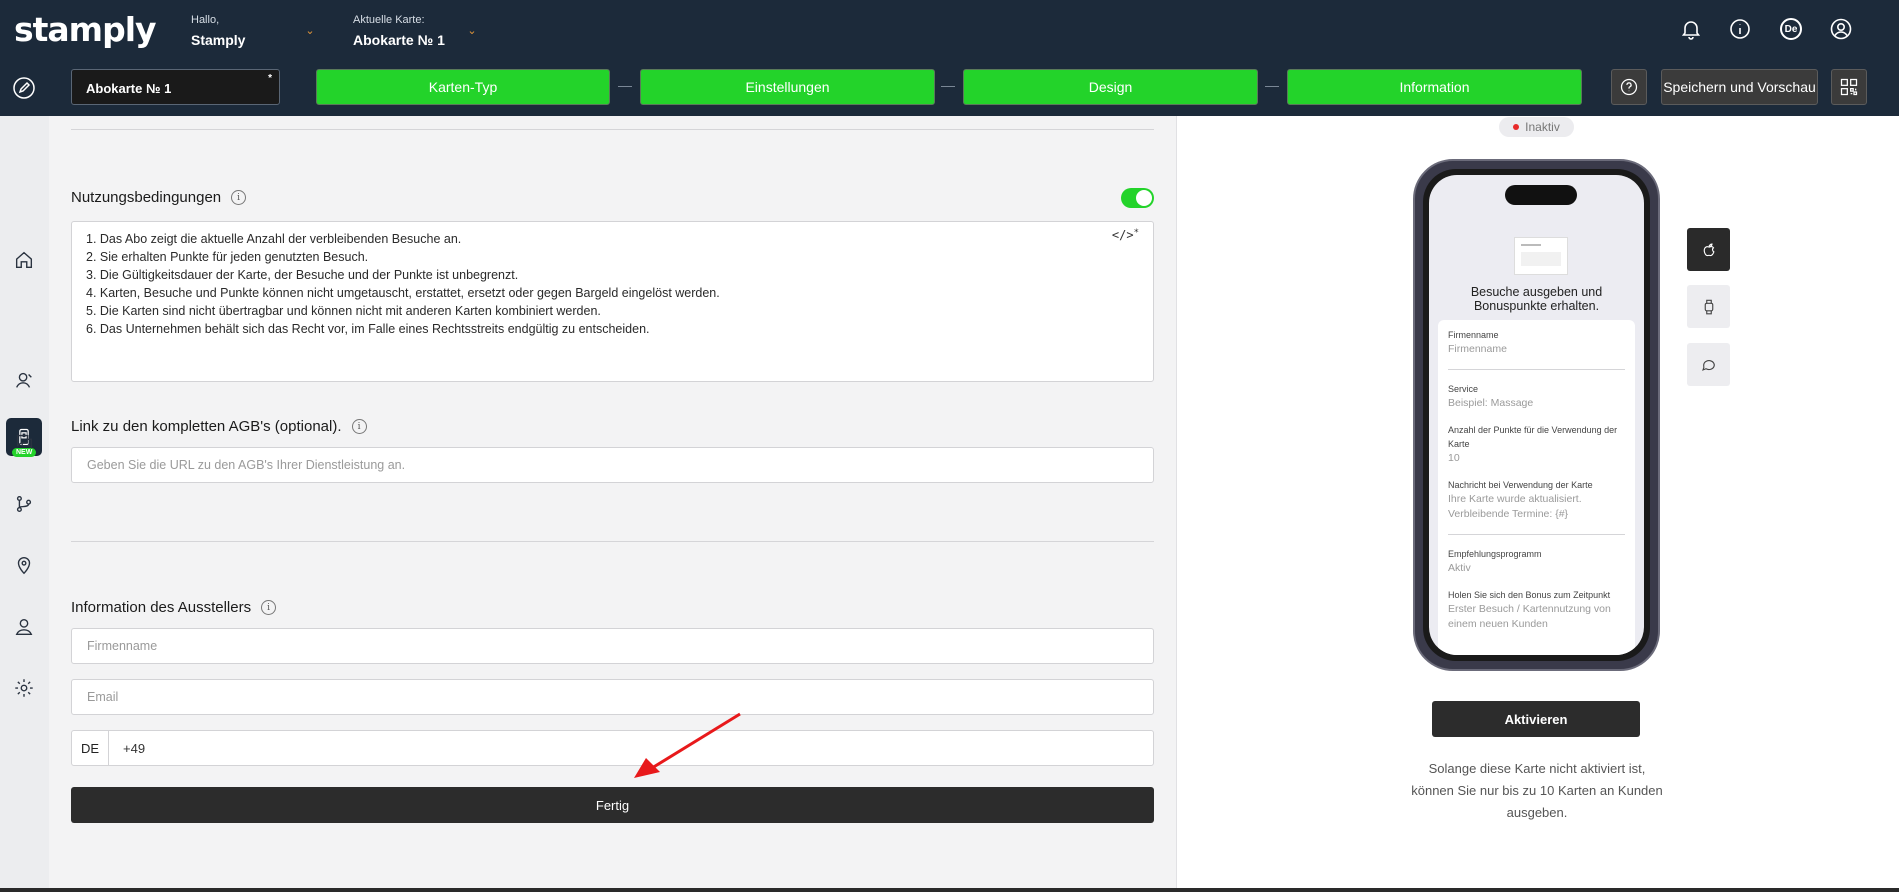 The height and width of the screenshot is (892, 1899). Describe the element at coordinates (612, 805) in the screenshot. I see `done-button: Fertig` at that location.